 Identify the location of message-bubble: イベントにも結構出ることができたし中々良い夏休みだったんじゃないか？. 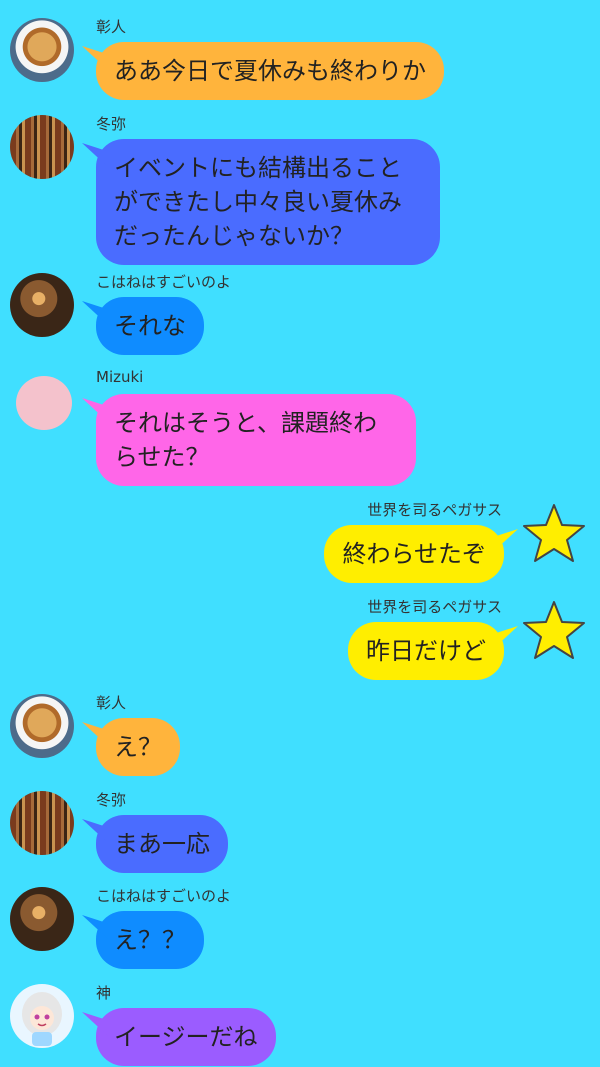
(268, 202).